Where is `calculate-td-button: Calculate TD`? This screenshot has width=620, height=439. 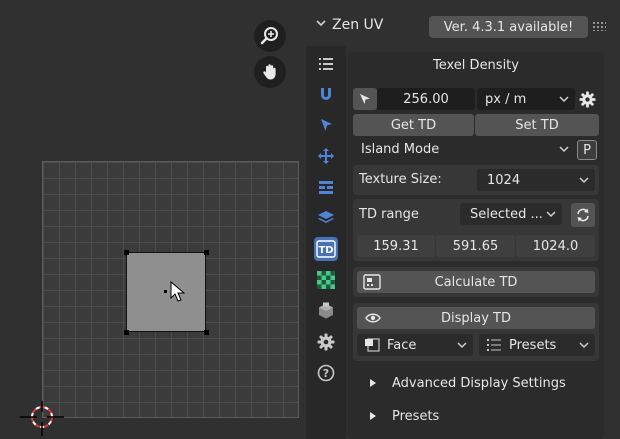
calculate-td-button: Calculate TD is located at coordinates (476, 282).